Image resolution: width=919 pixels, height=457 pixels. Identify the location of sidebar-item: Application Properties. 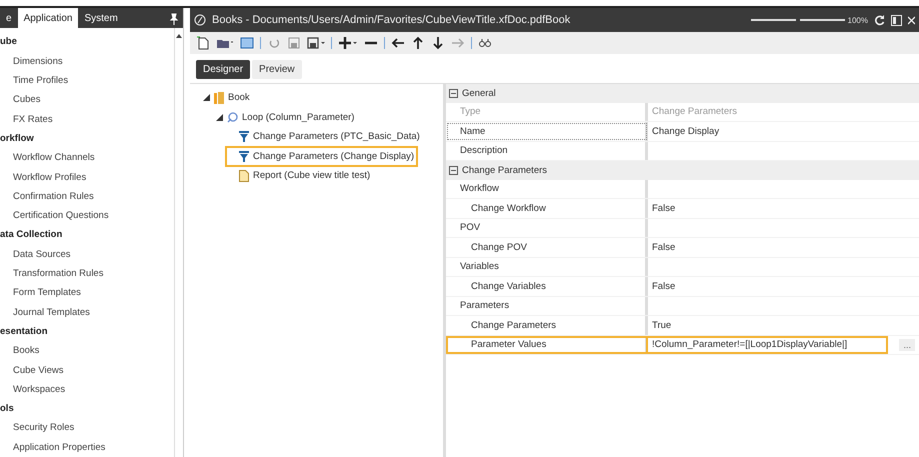
(87, 447).